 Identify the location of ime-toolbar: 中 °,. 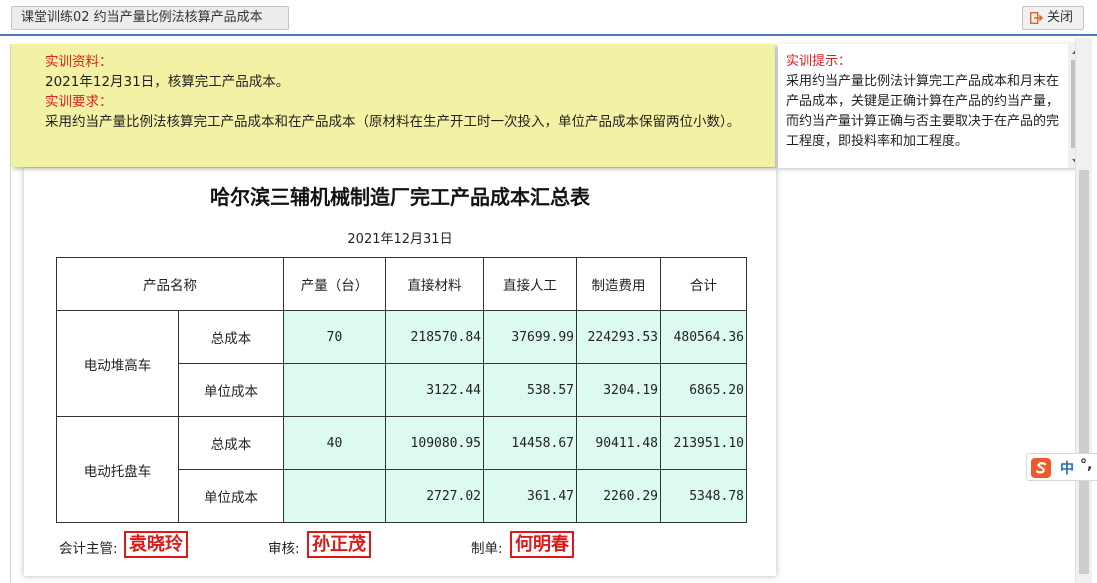
(1061, 467).